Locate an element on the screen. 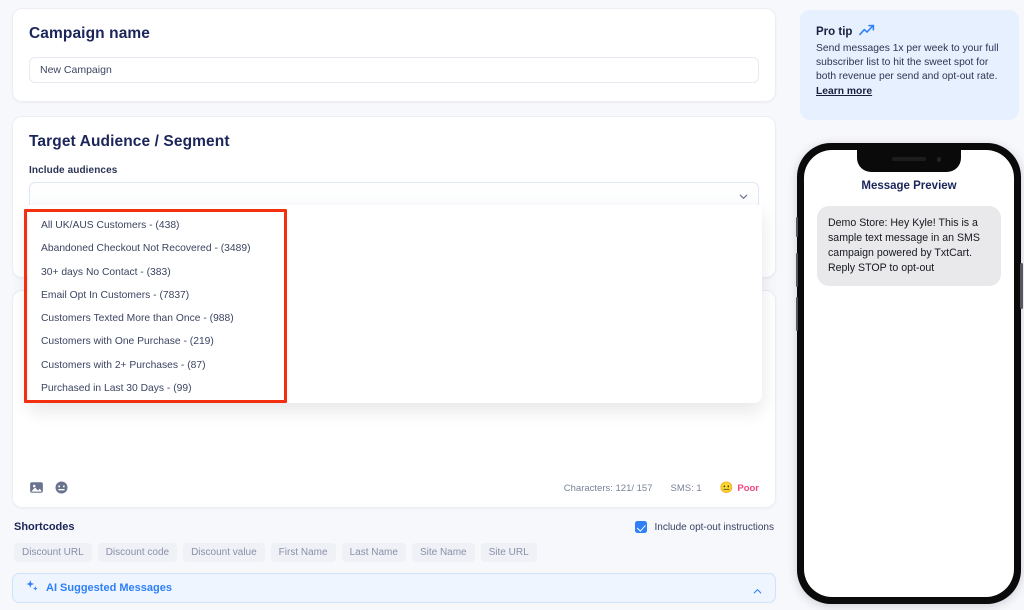 The image size is (1024, 610). message-meta: Characters: 121/ 157 SMS: 1 😐 Poor is located at coordinates (661, 488).